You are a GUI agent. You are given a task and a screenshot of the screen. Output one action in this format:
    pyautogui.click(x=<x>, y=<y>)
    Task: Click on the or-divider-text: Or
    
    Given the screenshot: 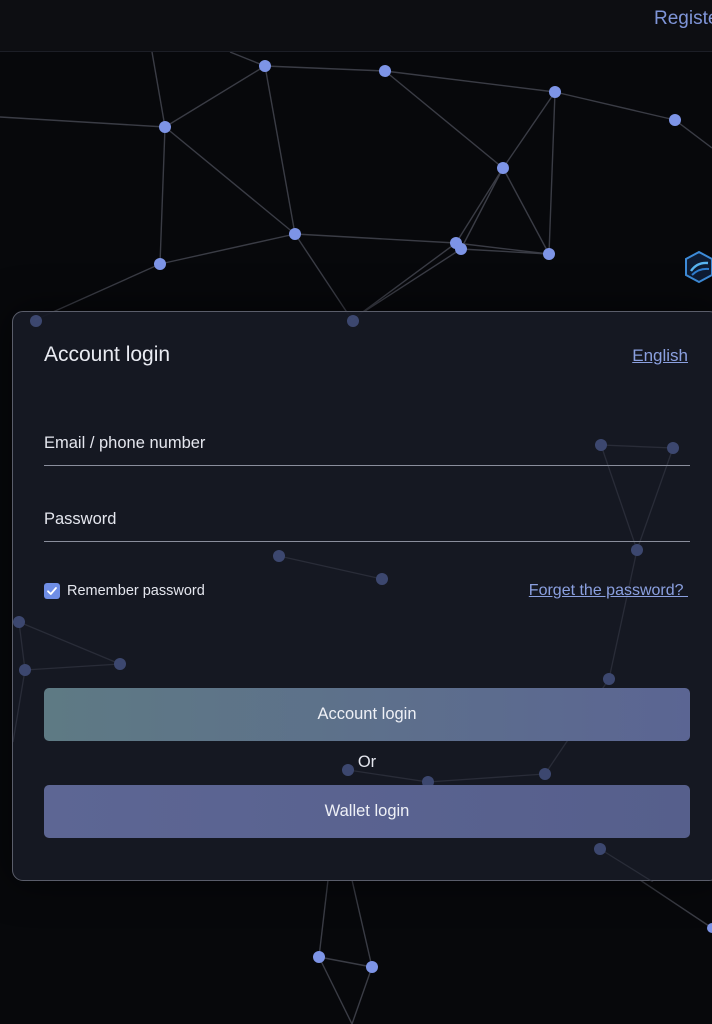 What is the action you would take?
    pyautogui.click(x=367, y=762)
    